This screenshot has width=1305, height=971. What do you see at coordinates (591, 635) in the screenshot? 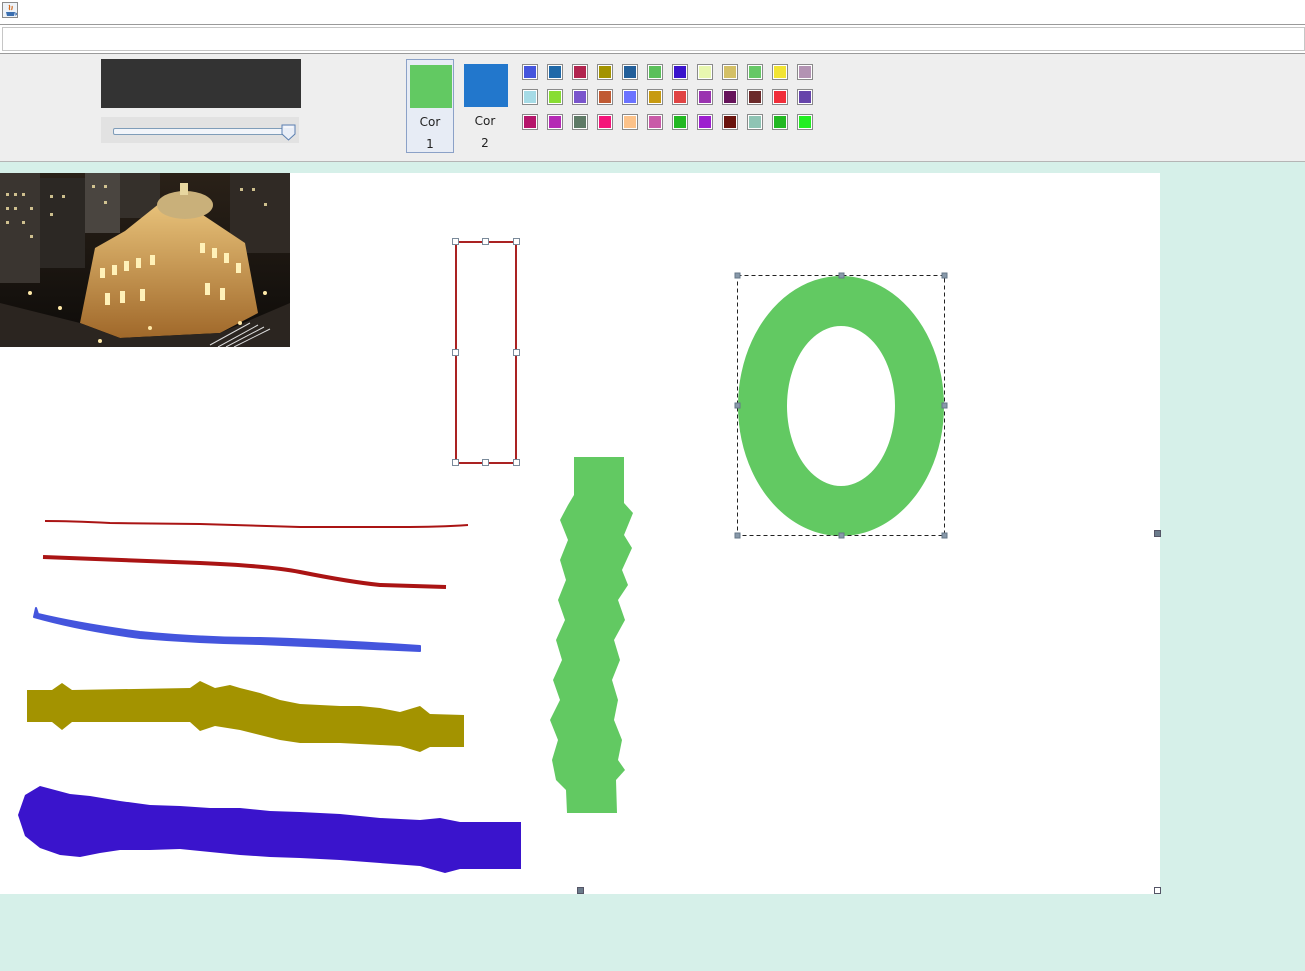
I see `green-stroke` at bounding box center [591, 635].